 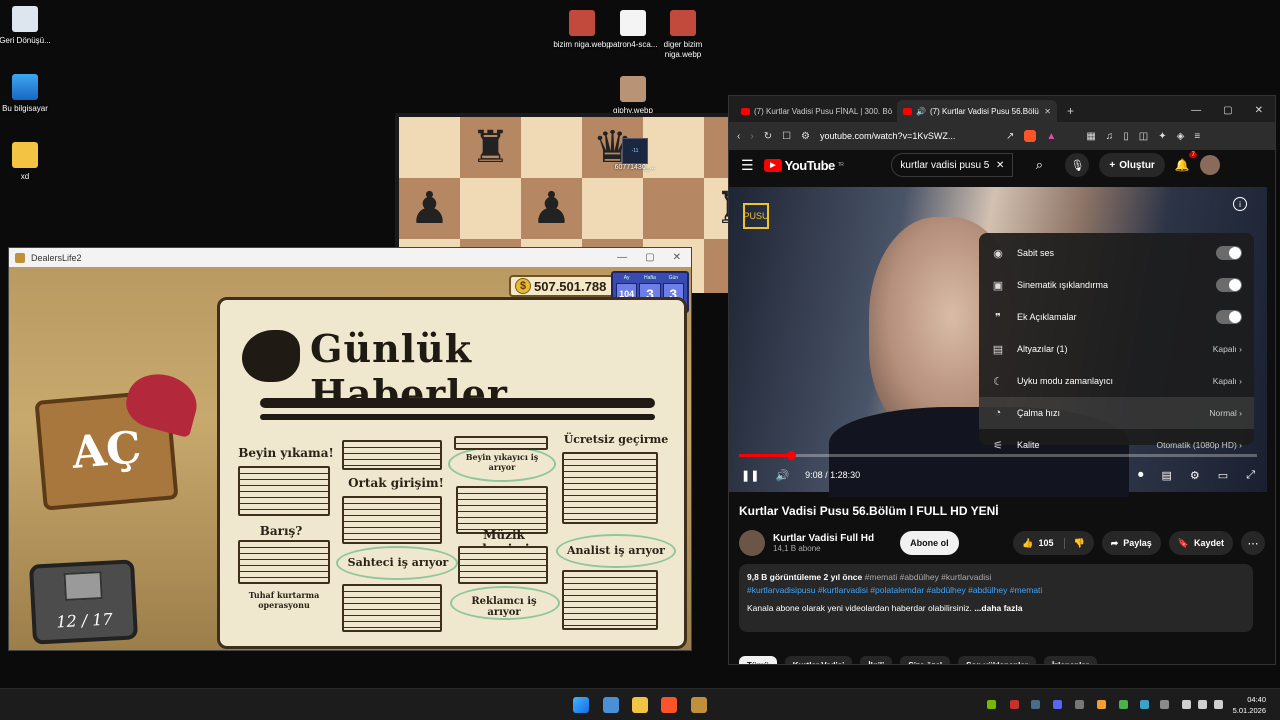 I want to click on volume-icon, so click(x=1202, y=704).